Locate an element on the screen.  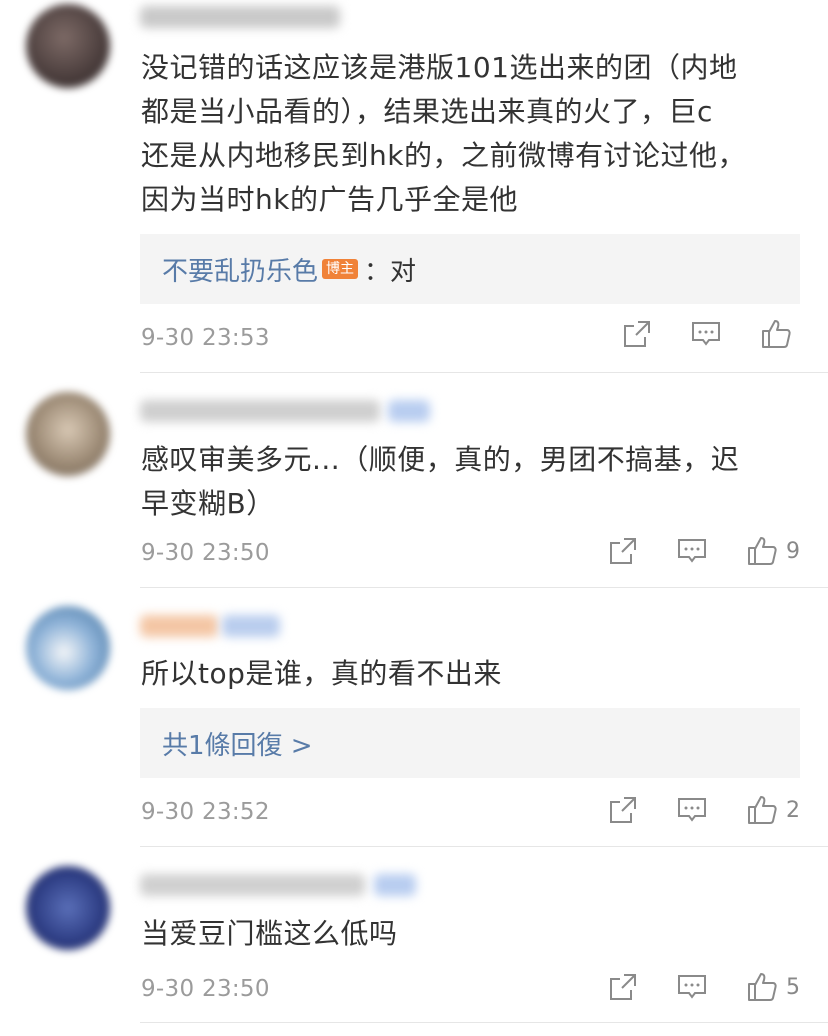
comment-actions is located at coordinates (711, 334).